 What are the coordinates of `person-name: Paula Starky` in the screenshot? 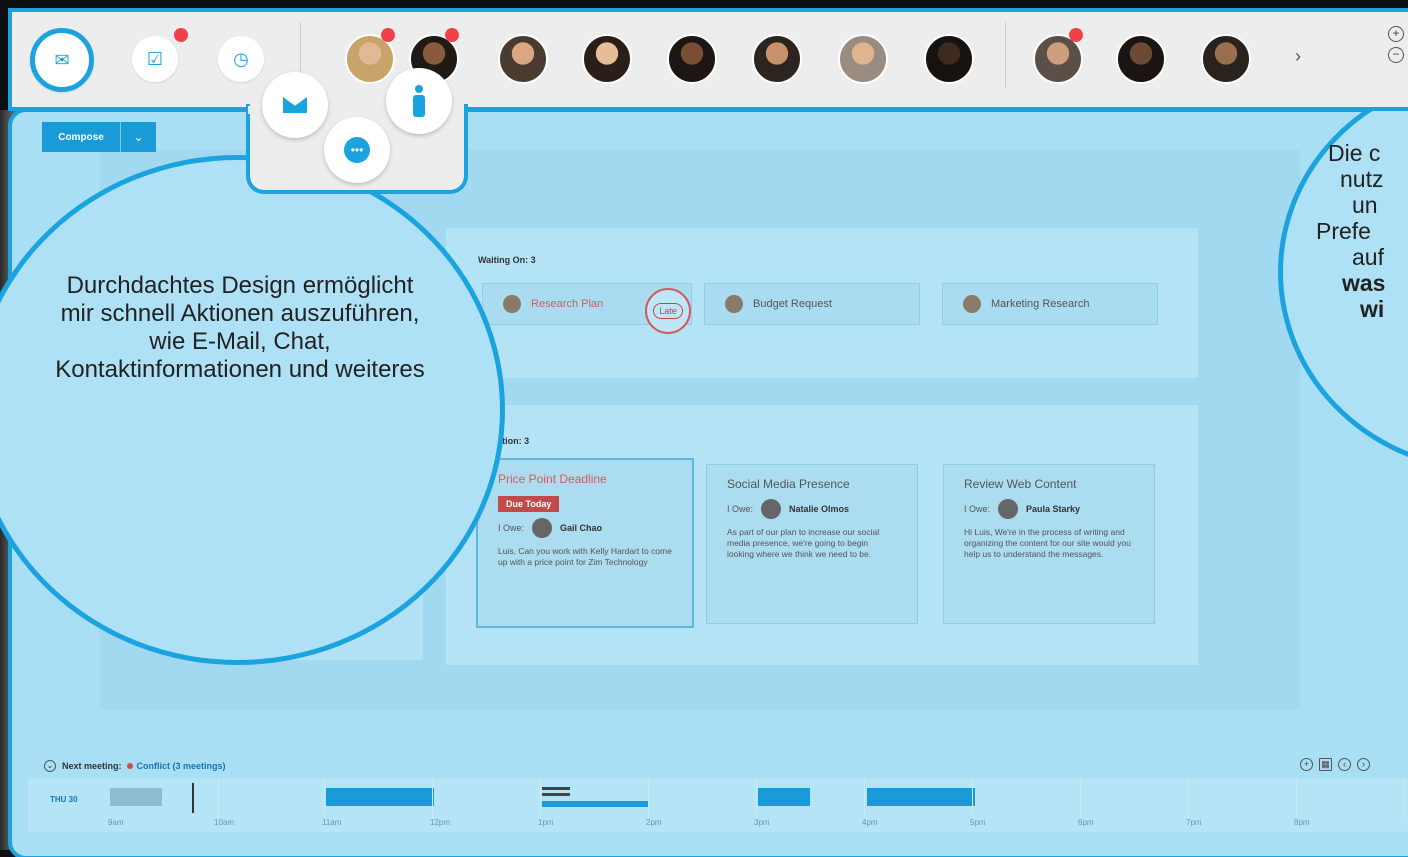 It's located at (1053, 509).